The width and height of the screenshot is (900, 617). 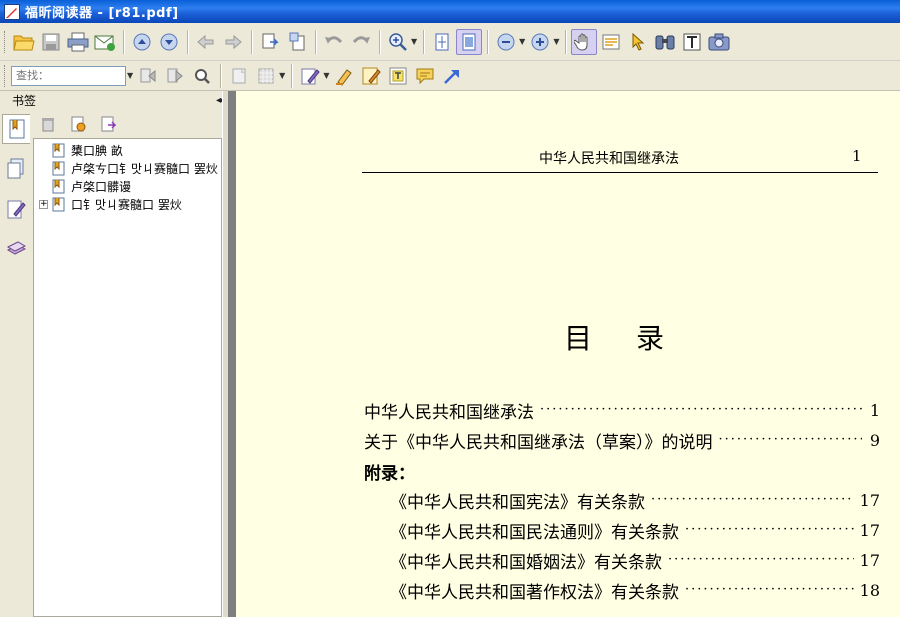 I want to click on hand-icon, so click(x=581, y=42).